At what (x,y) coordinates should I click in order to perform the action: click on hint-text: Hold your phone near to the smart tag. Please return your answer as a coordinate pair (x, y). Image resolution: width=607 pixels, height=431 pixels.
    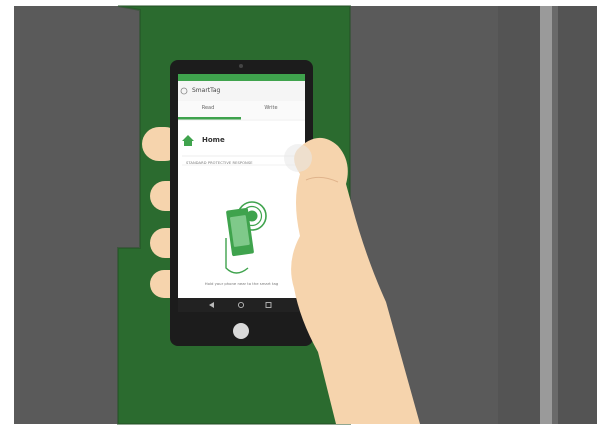
    Looking at the image, I should click on (241, 283).